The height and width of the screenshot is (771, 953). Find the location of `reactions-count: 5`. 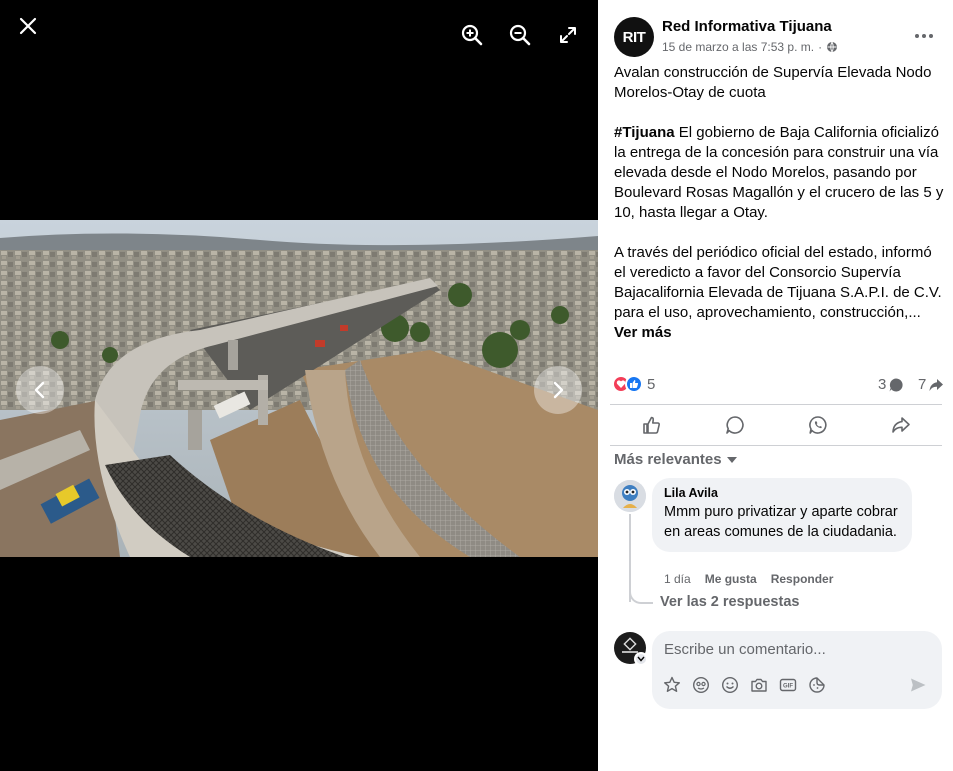

reactions-count: 5 is located at coordinates (651, 384).